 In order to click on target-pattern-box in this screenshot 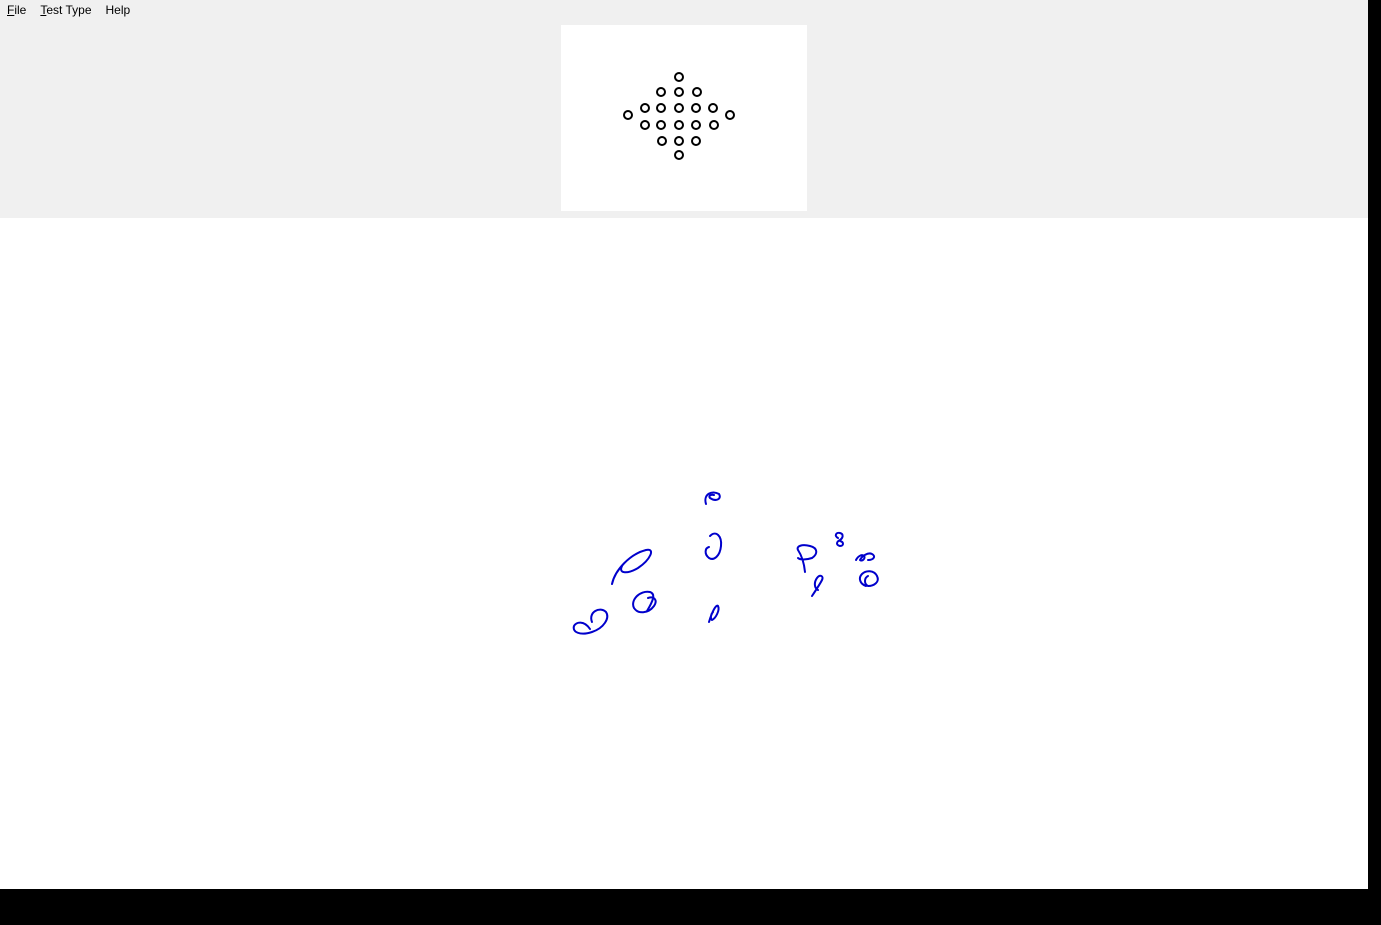, I will do `click(684, 118)`.